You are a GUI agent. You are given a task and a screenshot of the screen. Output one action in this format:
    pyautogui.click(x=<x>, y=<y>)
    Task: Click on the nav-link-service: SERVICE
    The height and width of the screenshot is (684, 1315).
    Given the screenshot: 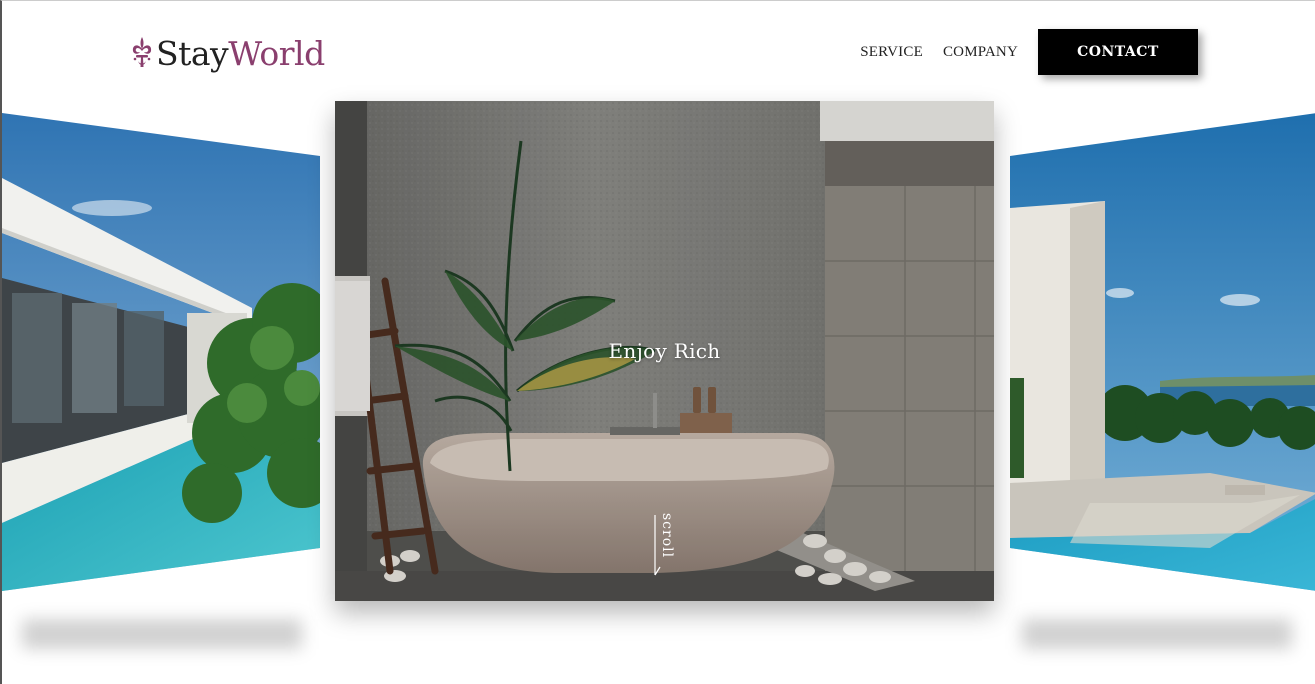 What is the action you would take?
    pyautogui.click(x=891, y=52)
    